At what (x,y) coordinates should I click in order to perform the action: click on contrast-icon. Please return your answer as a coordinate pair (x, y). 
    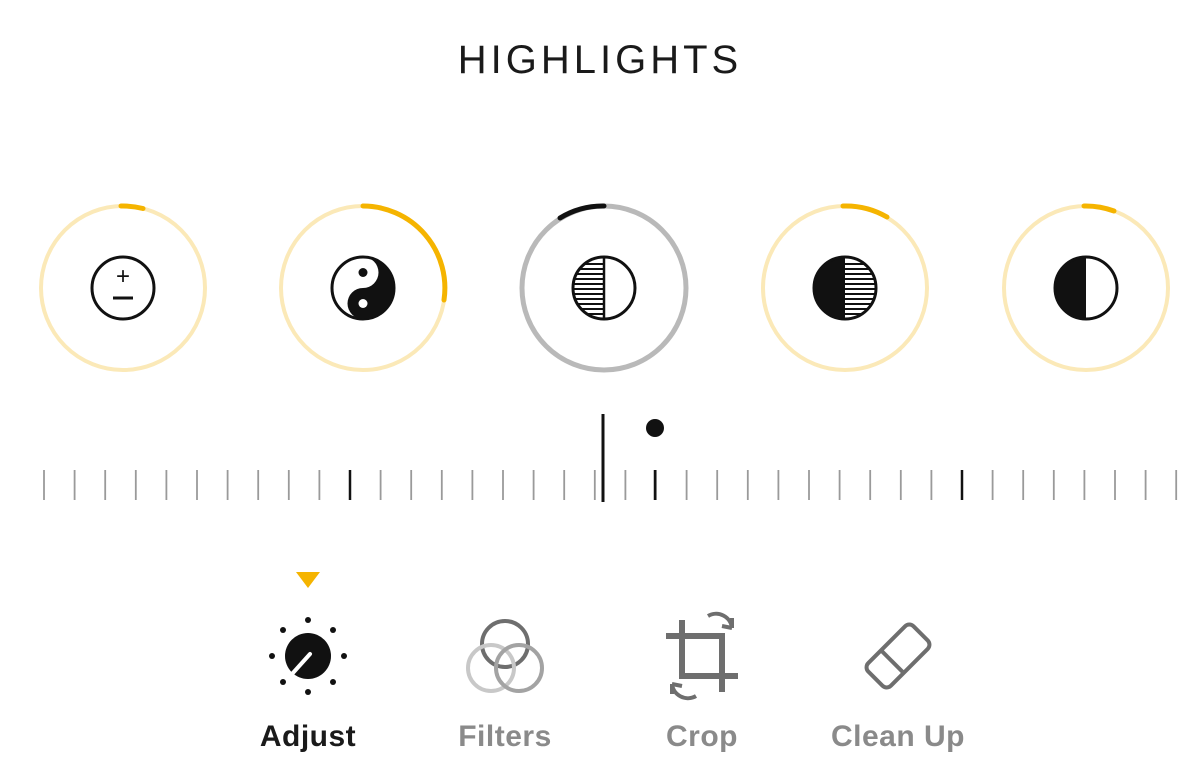
    Looking at the image, I should click on (1086, 288).